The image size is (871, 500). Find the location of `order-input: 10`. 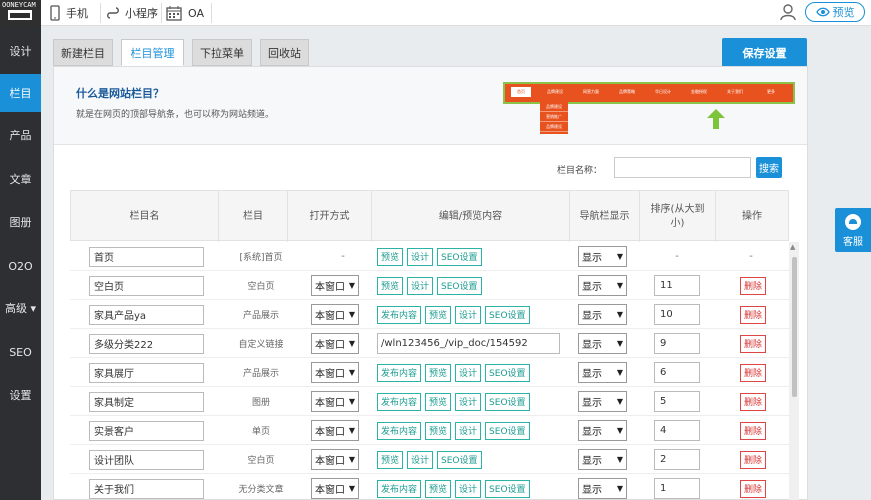

order-input: 10 is located at coordinates (677, 314).